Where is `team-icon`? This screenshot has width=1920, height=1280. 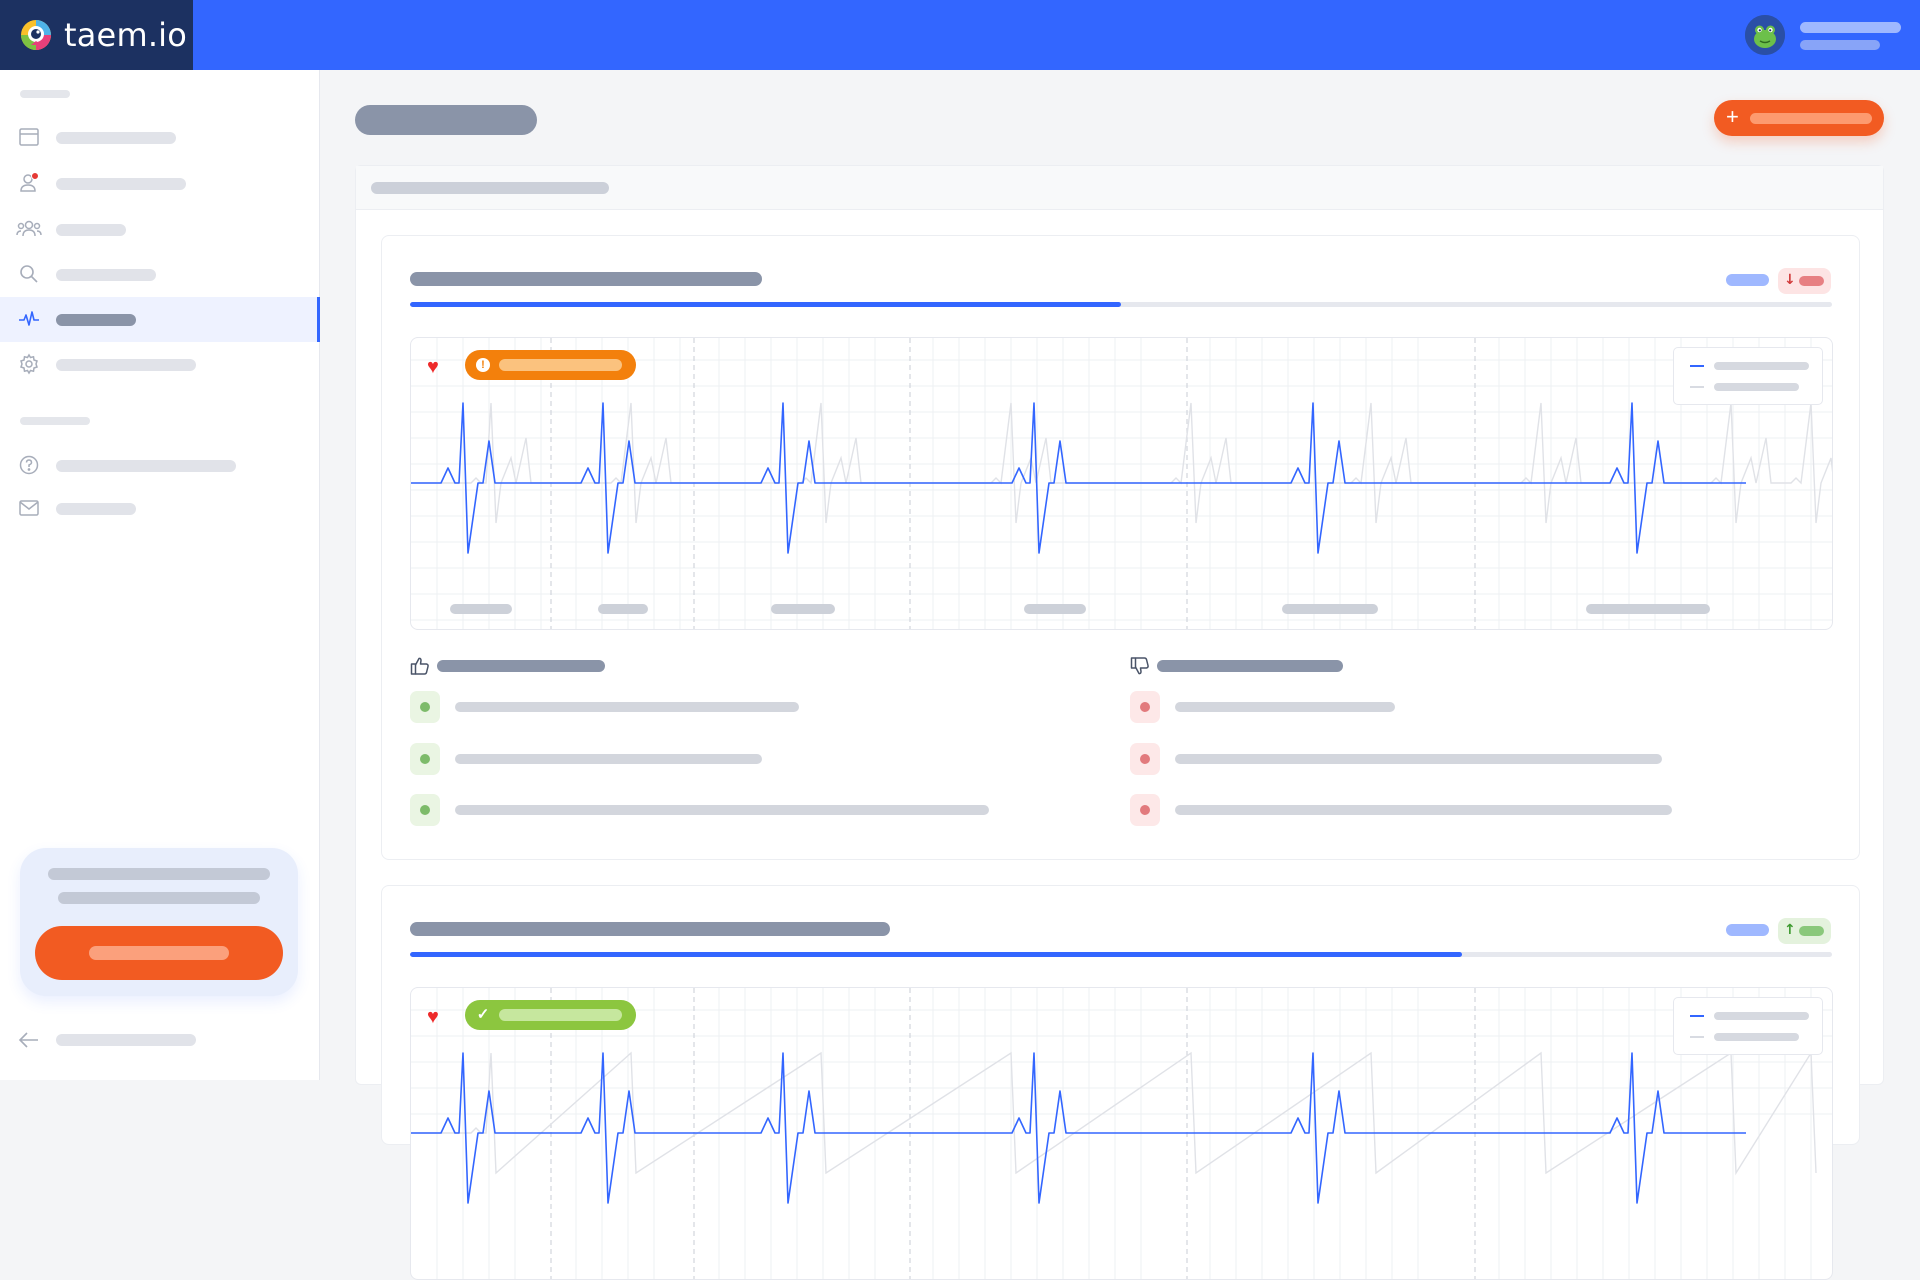
team-icon is located at coordinates (29, 228).